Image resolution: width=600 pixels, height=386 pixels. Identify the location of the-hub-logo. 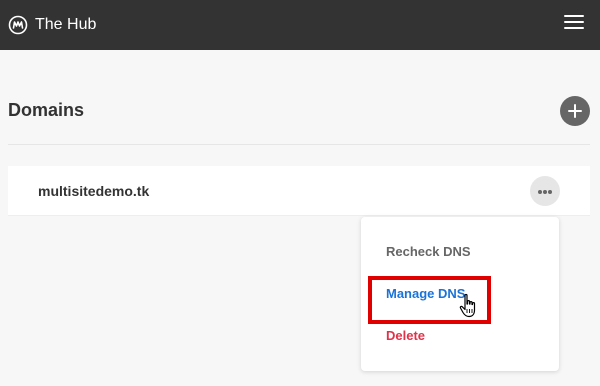
(18, 25).